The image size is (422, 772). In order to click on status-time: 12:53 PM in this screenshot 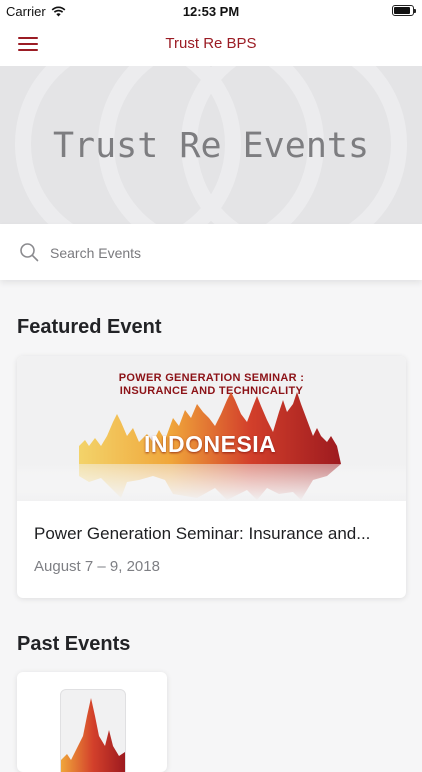, I will do `click(211, 11)`.